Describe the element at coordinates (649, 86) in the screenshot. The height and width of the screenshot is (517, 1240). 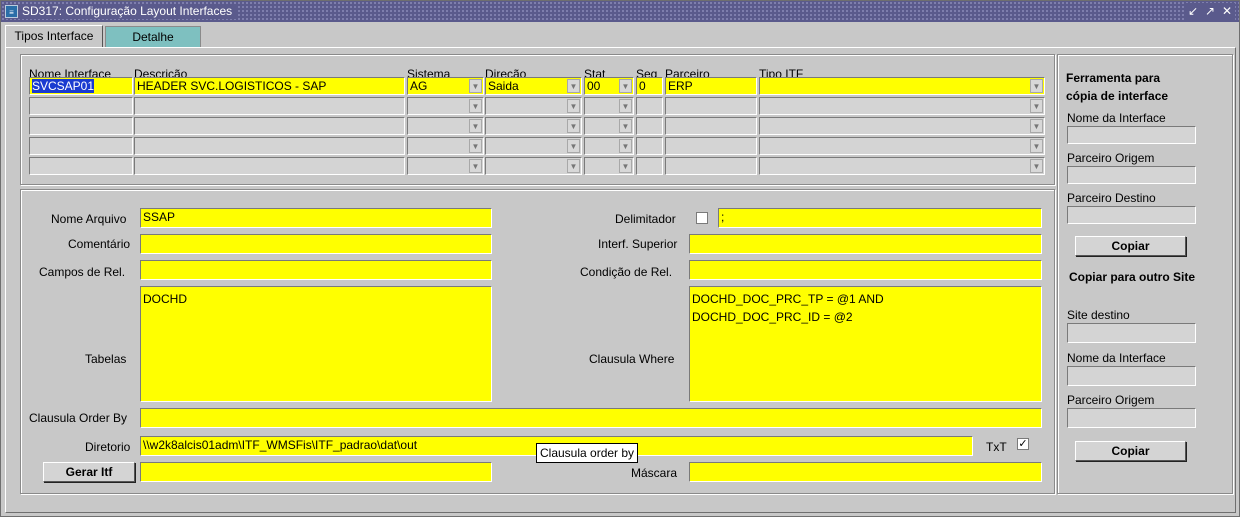
I see `grid-cell-seq: 0` at that location.